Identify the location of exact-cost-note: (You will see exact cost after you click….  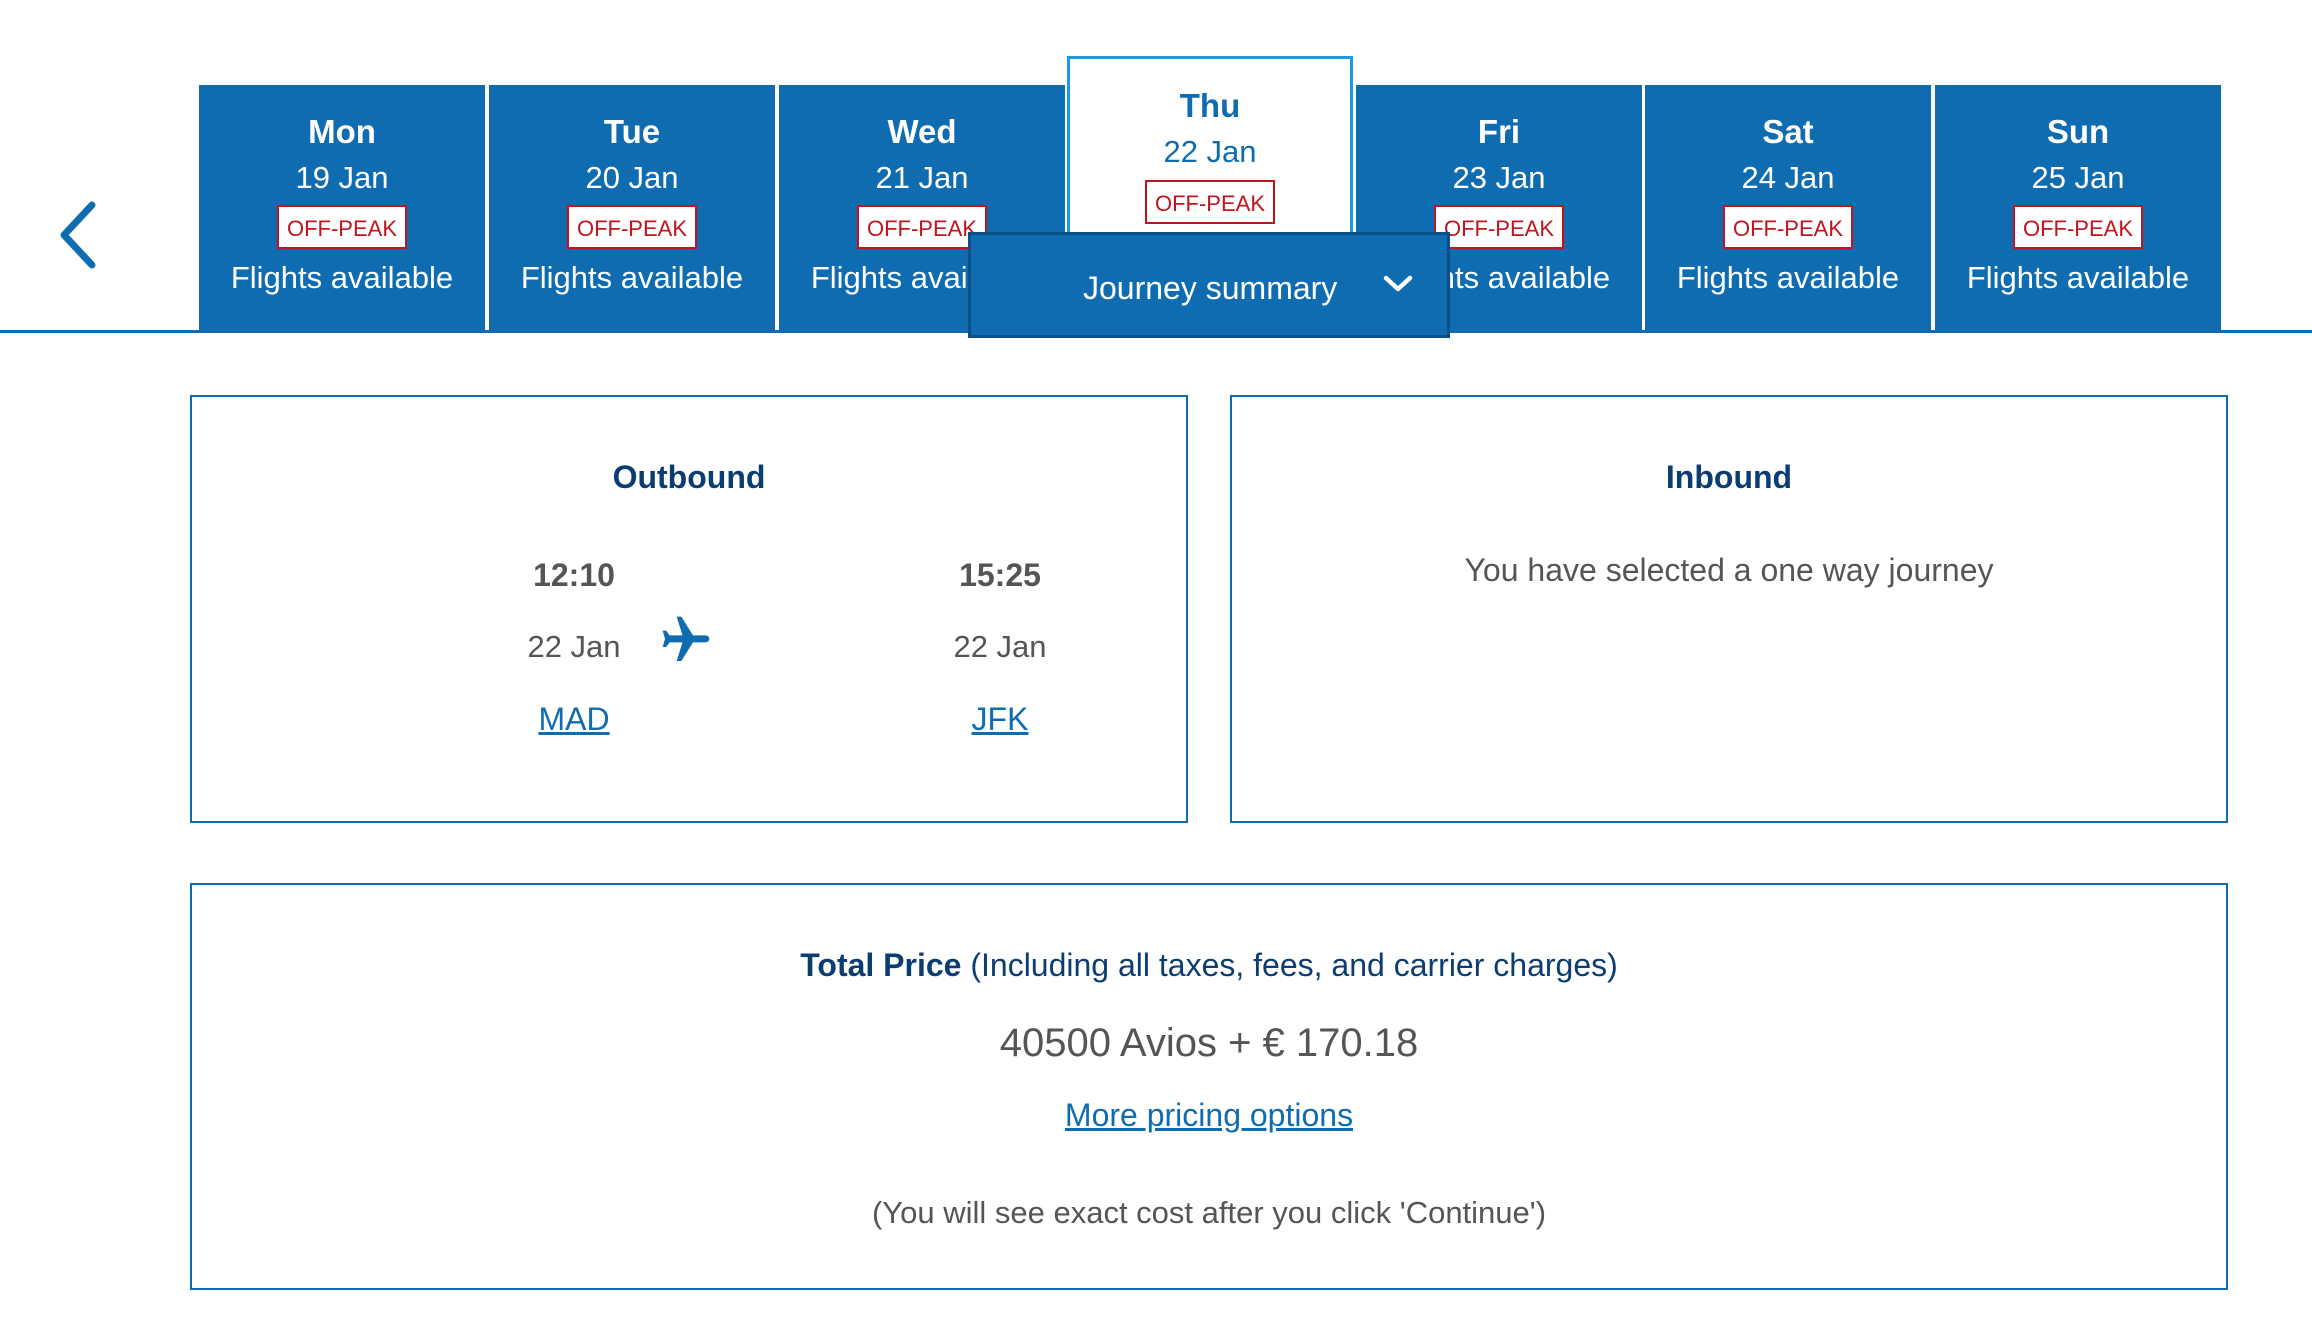
(1209, 1212).